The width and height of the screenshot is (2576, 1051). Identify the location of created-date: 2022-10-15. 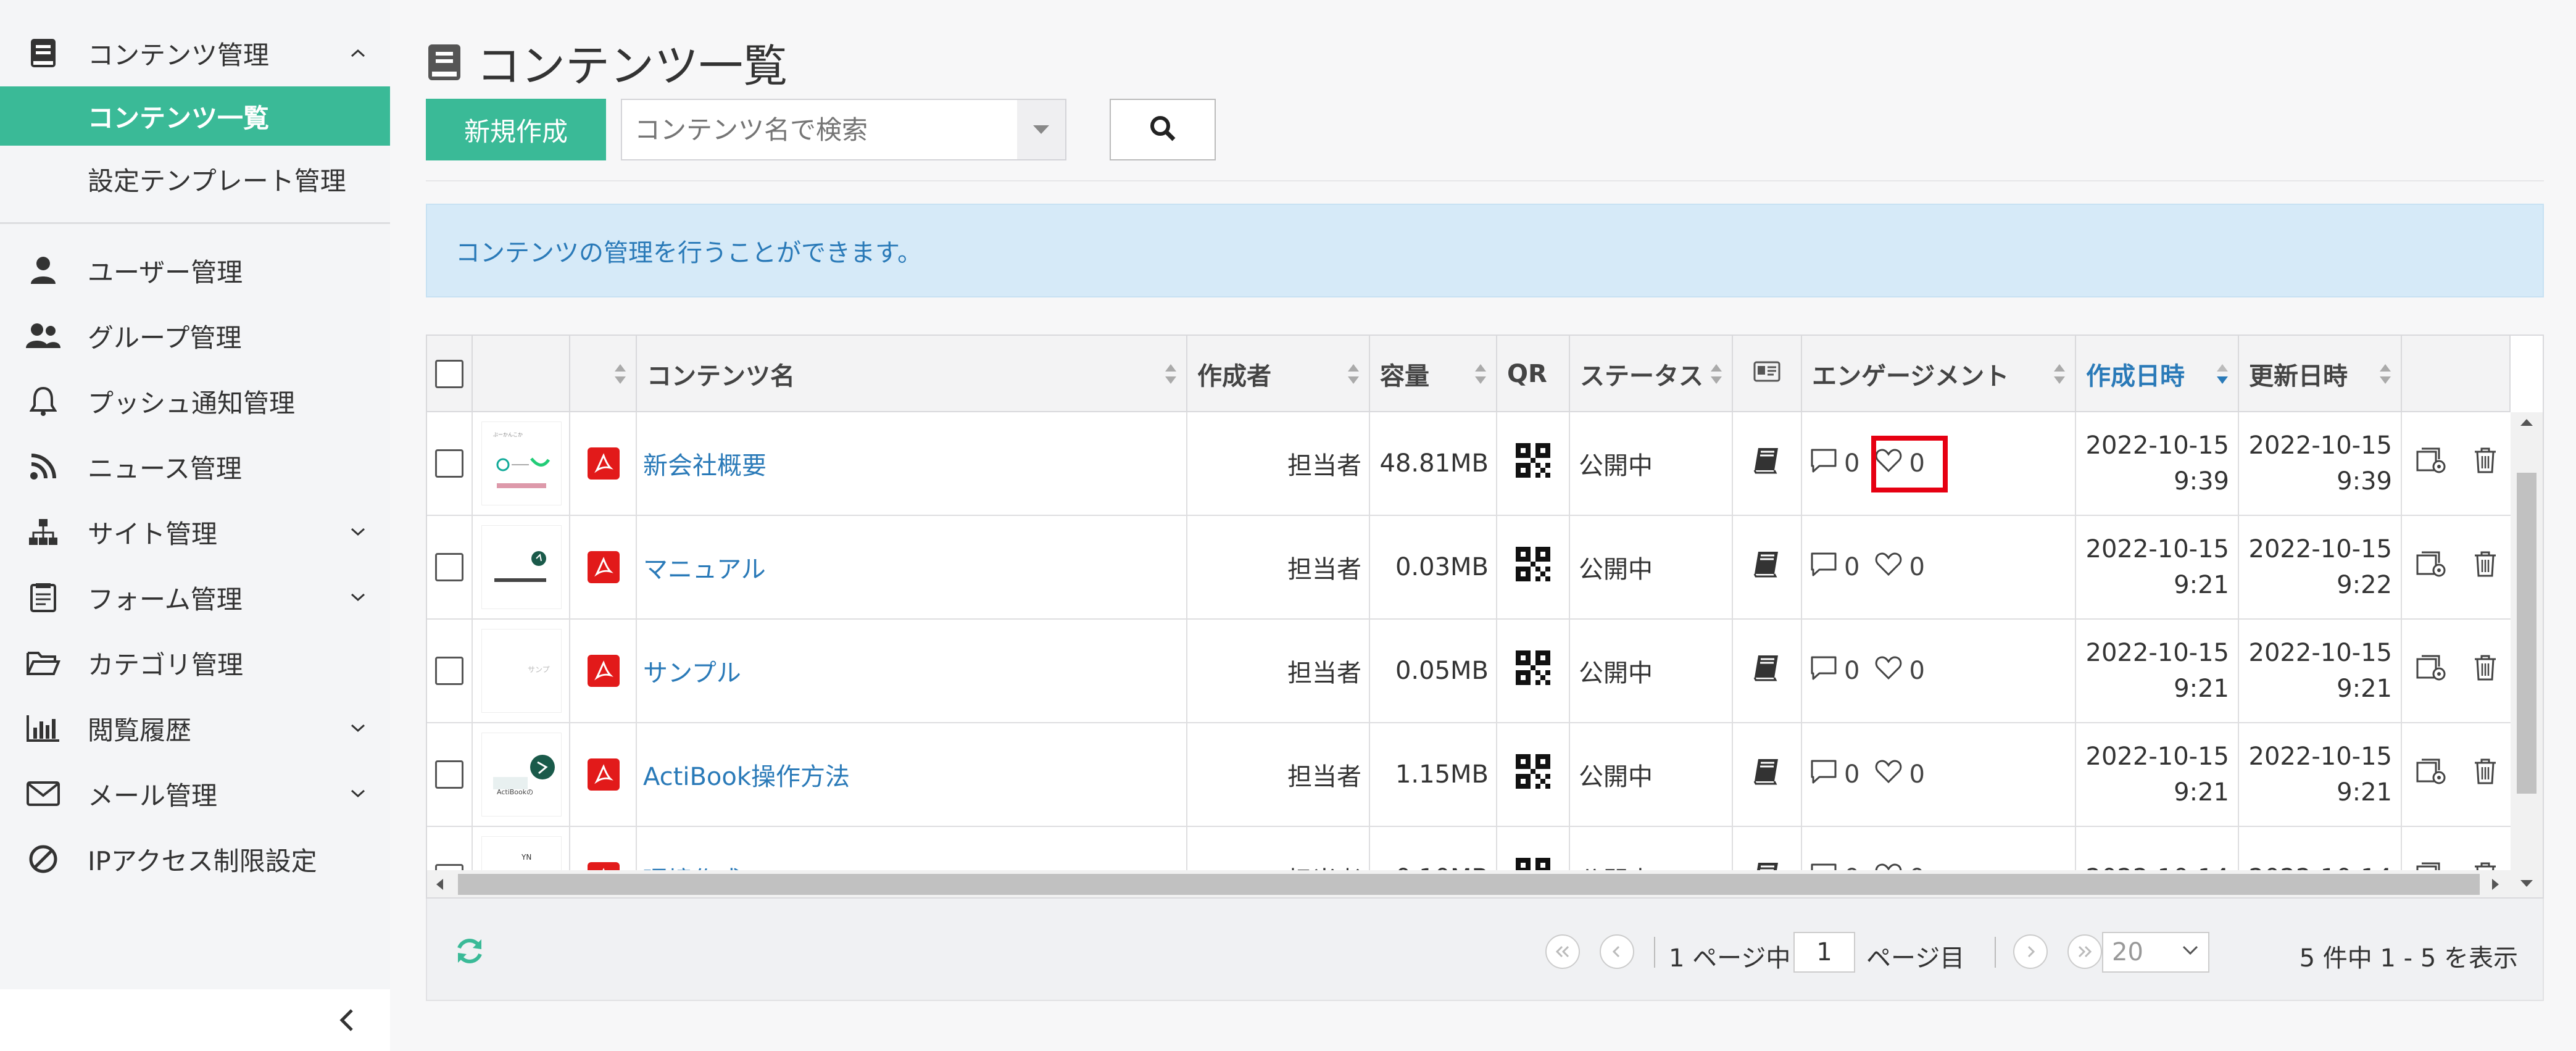
(2157, 757).